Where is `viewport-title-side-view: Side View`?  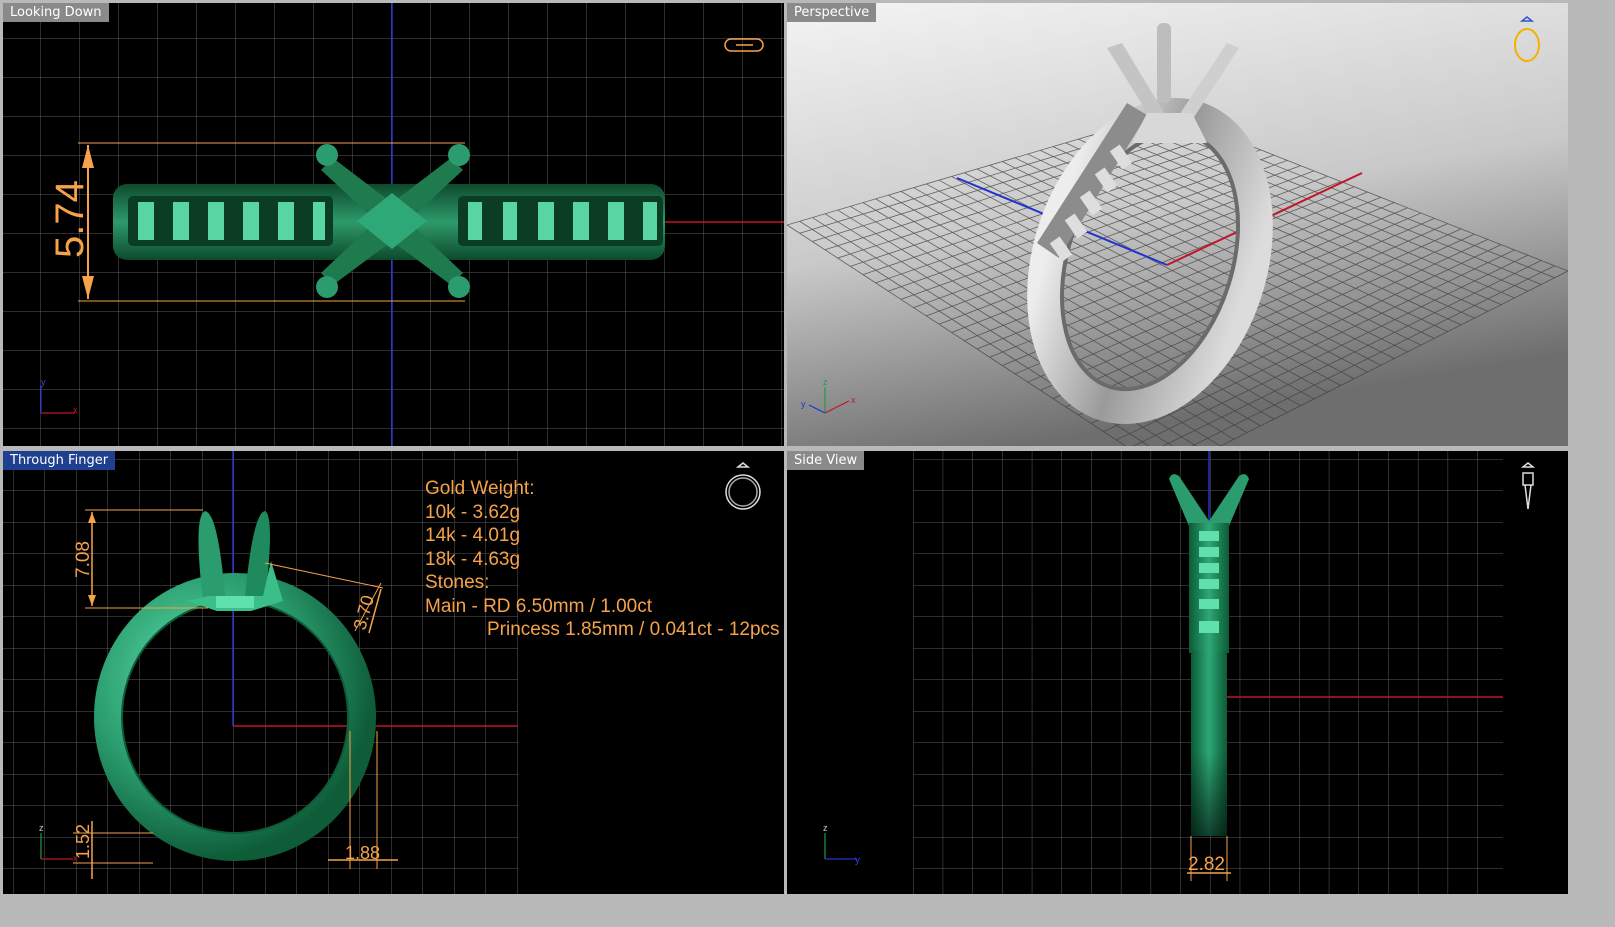 viewport-title-side-view: Side View is located at coordinates (826, 460).